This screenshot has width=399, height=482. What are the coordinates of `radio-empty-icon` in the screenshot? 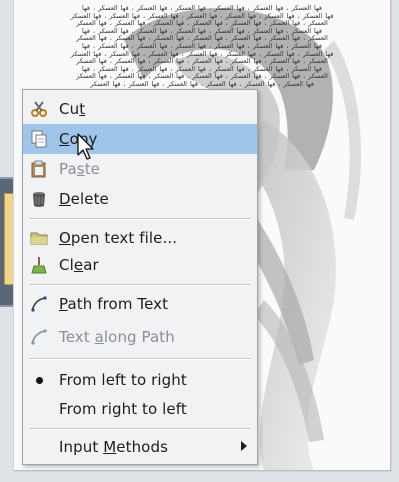 It's located at (39, 409).